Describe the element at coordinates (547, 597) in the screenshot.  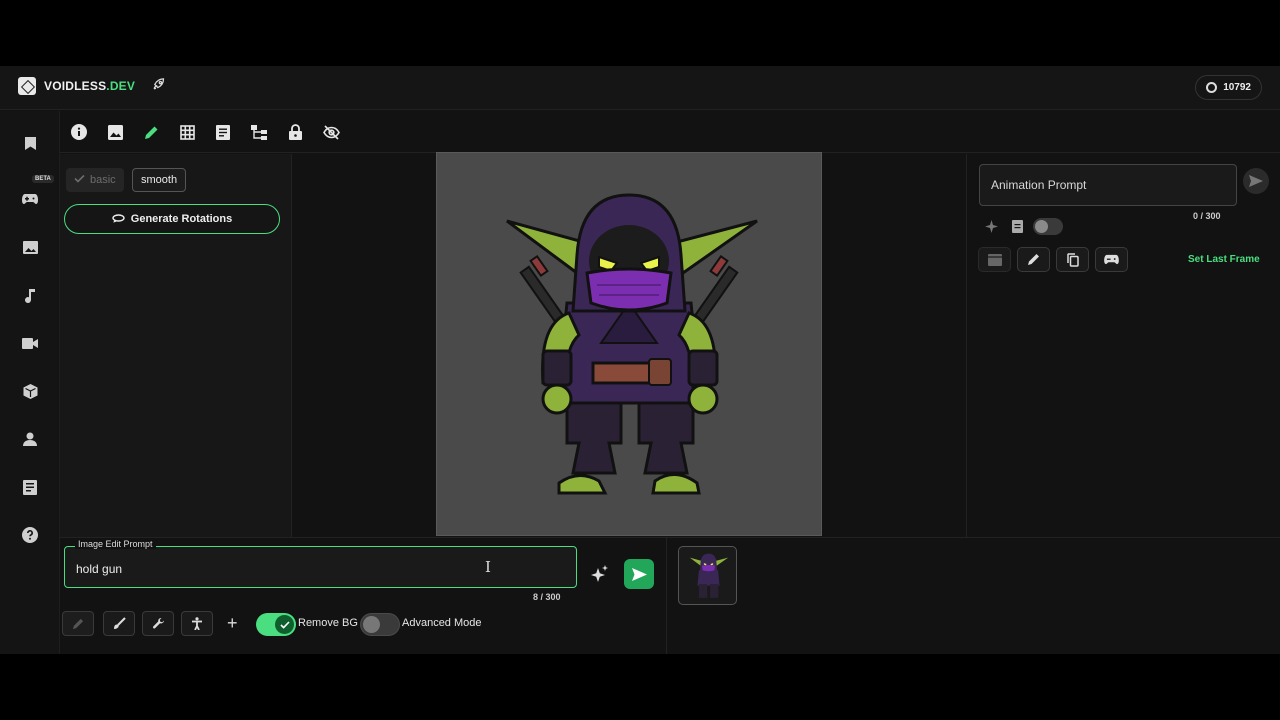
I see `edit-prompt-counter: 8 / 300` at that location.